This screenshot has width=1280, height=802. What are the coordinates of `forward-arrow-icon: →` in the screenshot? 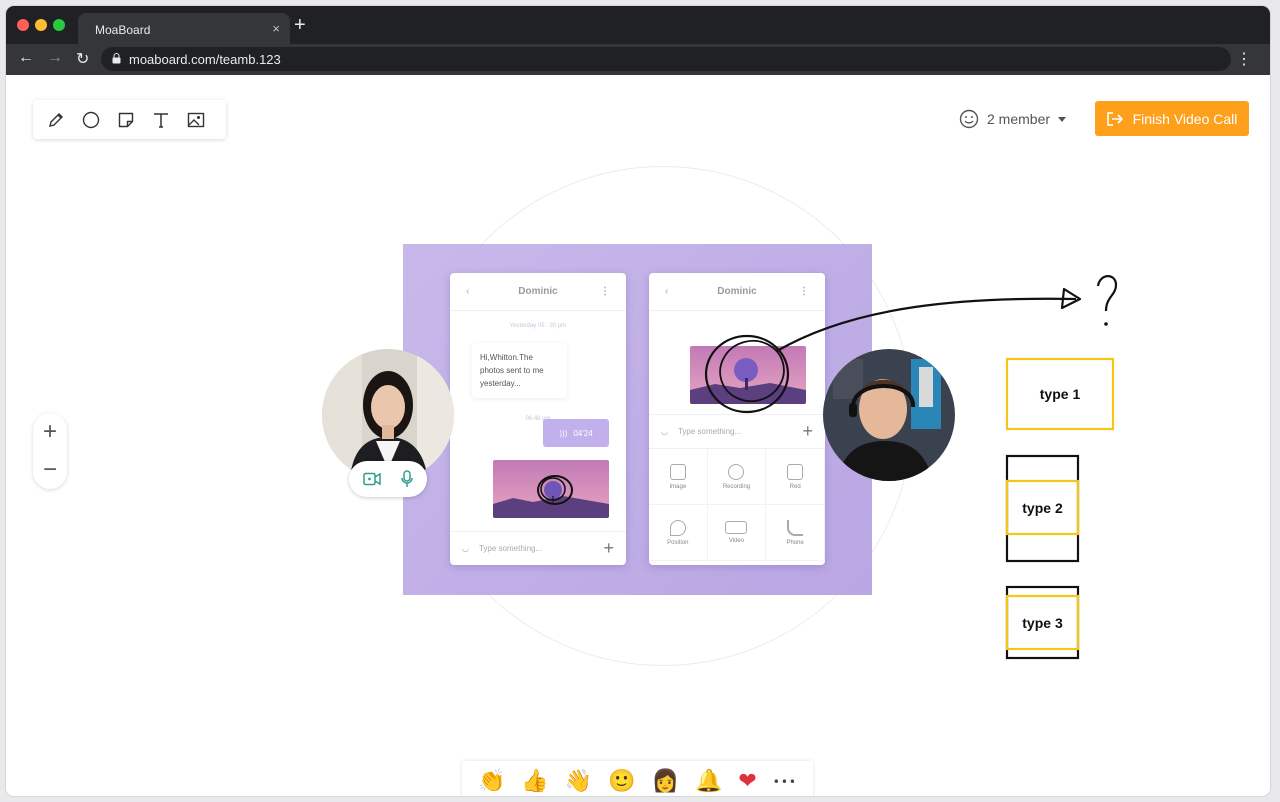 It's located at (55, 58).